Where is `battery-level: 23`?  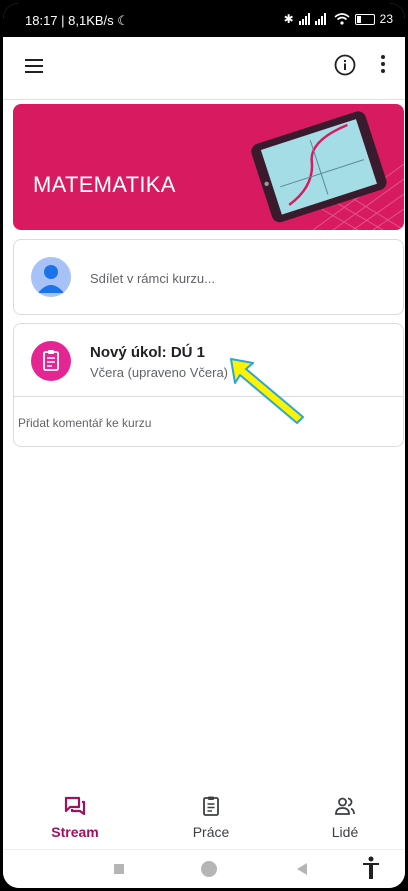 battery-level: 23 is located at coordinates (386, 19).